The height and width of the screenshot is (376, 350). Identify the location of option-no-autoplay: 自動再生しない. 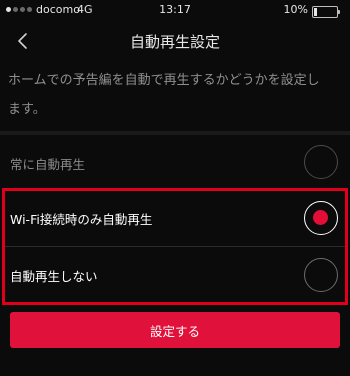
(175, 275).